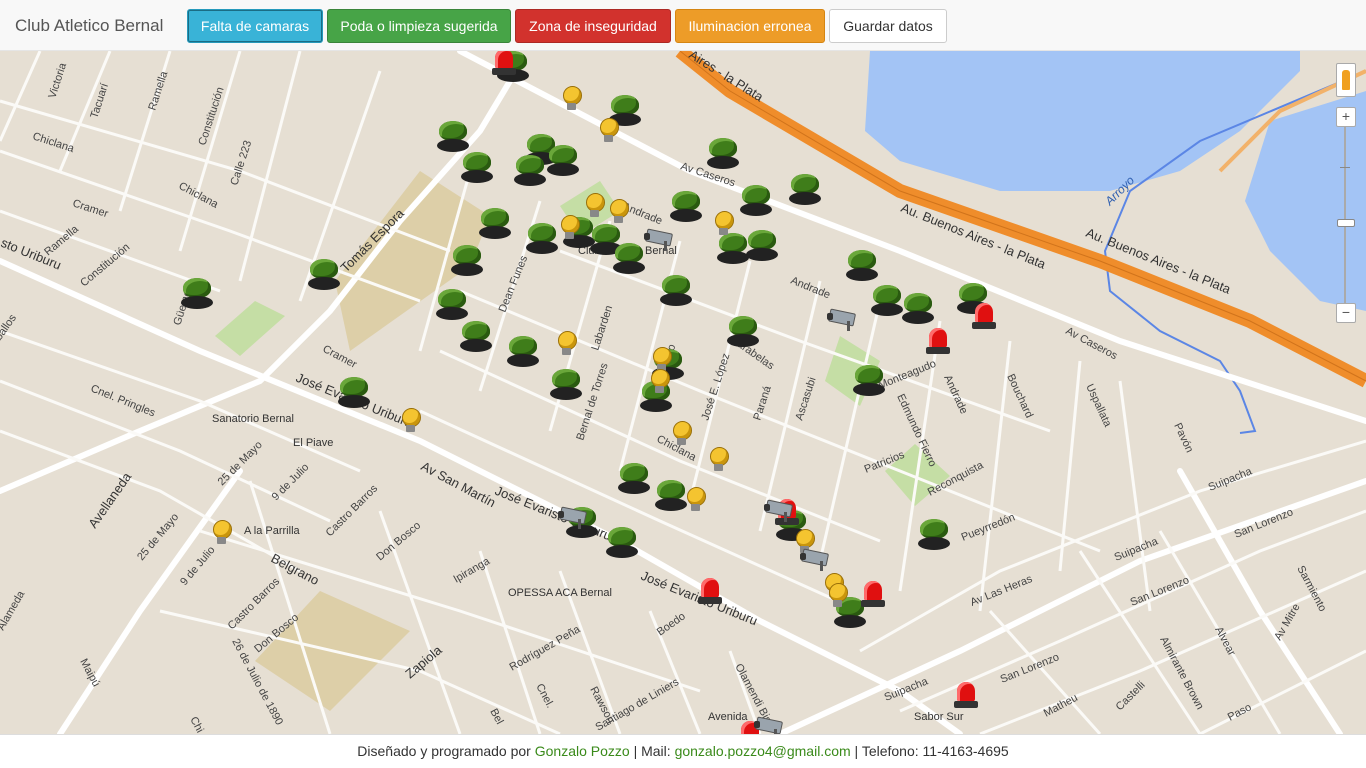 This screenshot has height=768, width=1366. I want to click on street-label: Chiclana, so click(53, 142).